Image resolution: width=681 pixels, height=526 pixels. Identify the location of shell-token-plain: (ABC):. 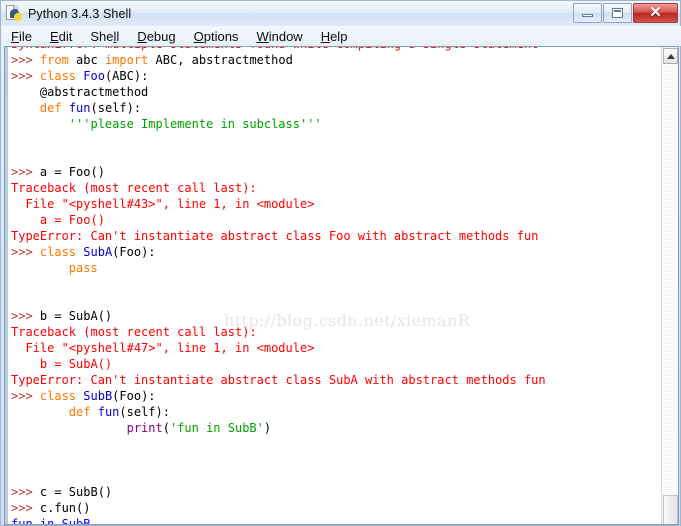
(126, 76).